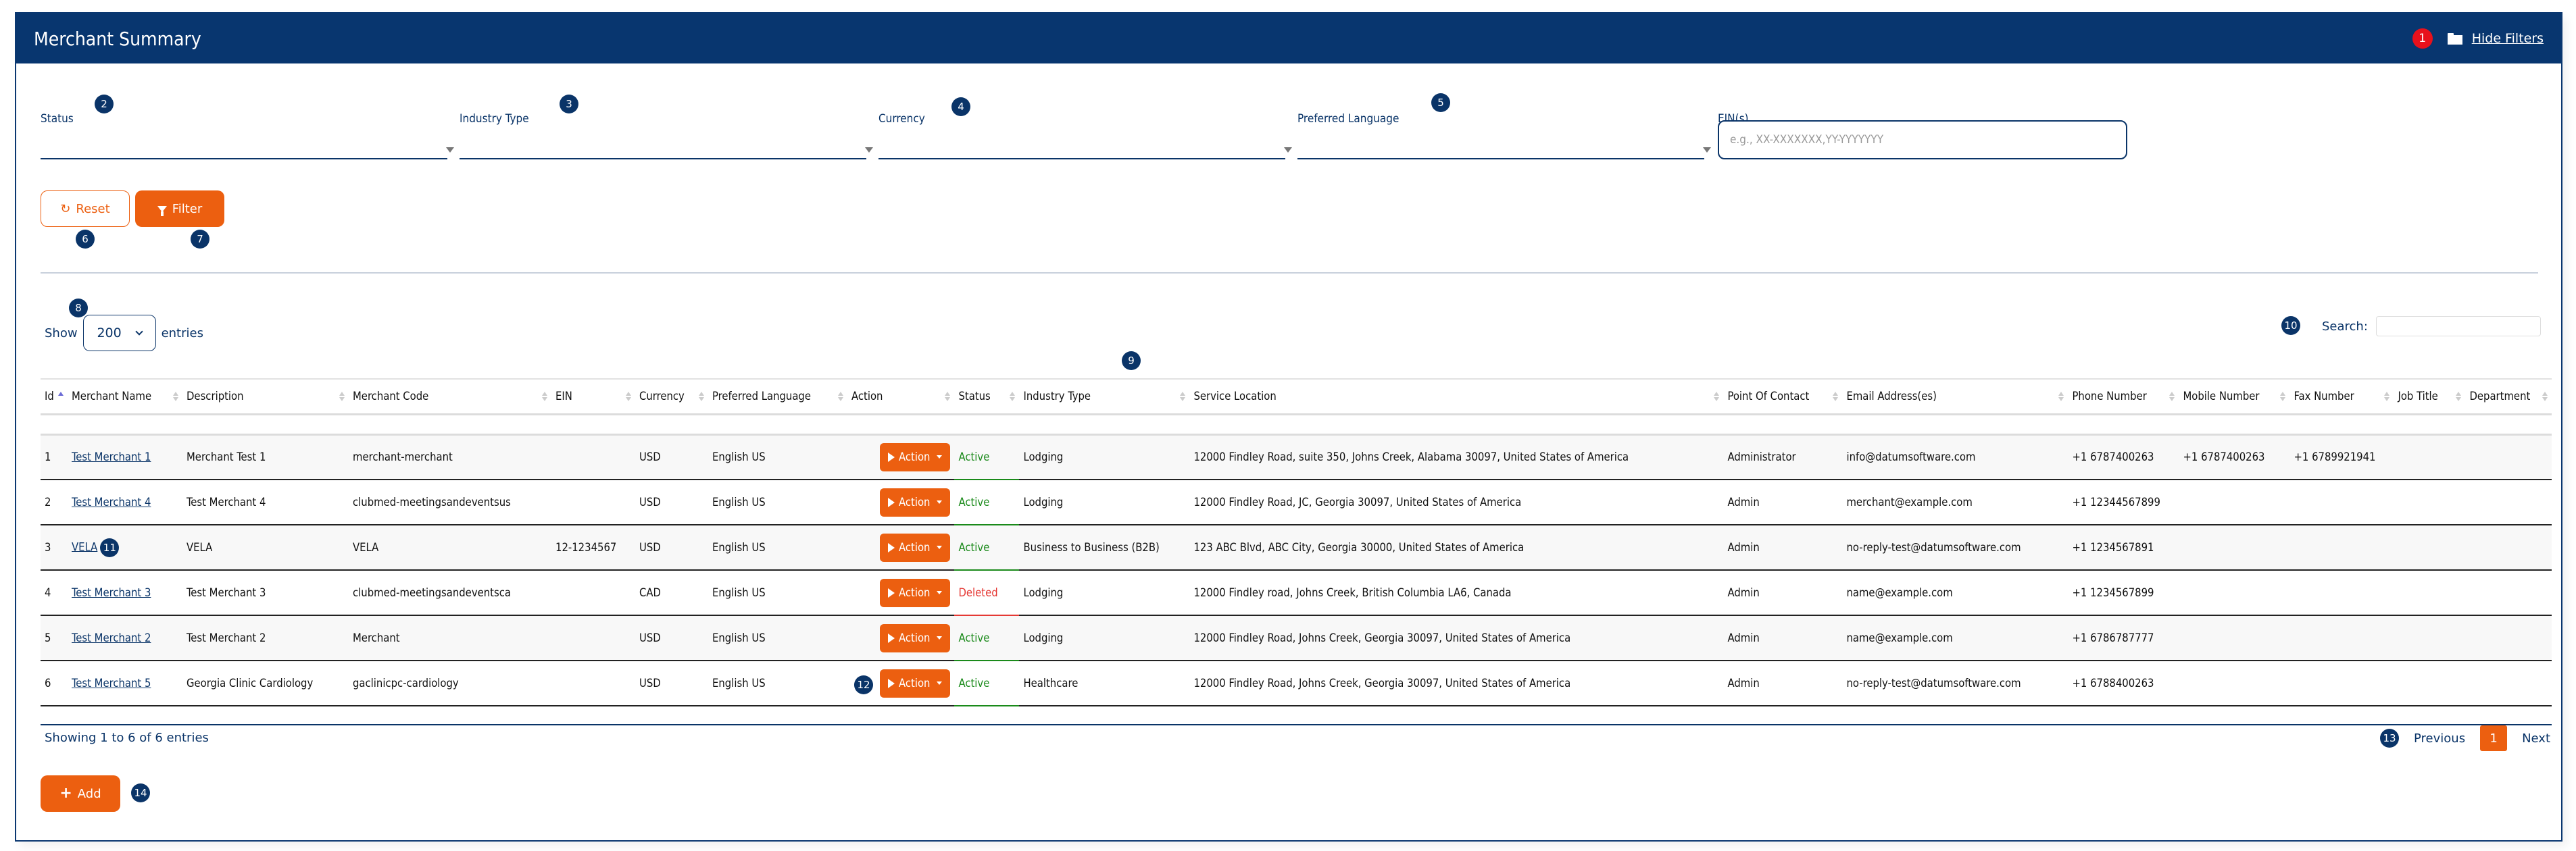 This screenshot has height=851, width=2576. What do you see at coordinates (902, 119) in the screenshot?
I see `currency-filter-label: Currency` at bounding box center [902, 119].